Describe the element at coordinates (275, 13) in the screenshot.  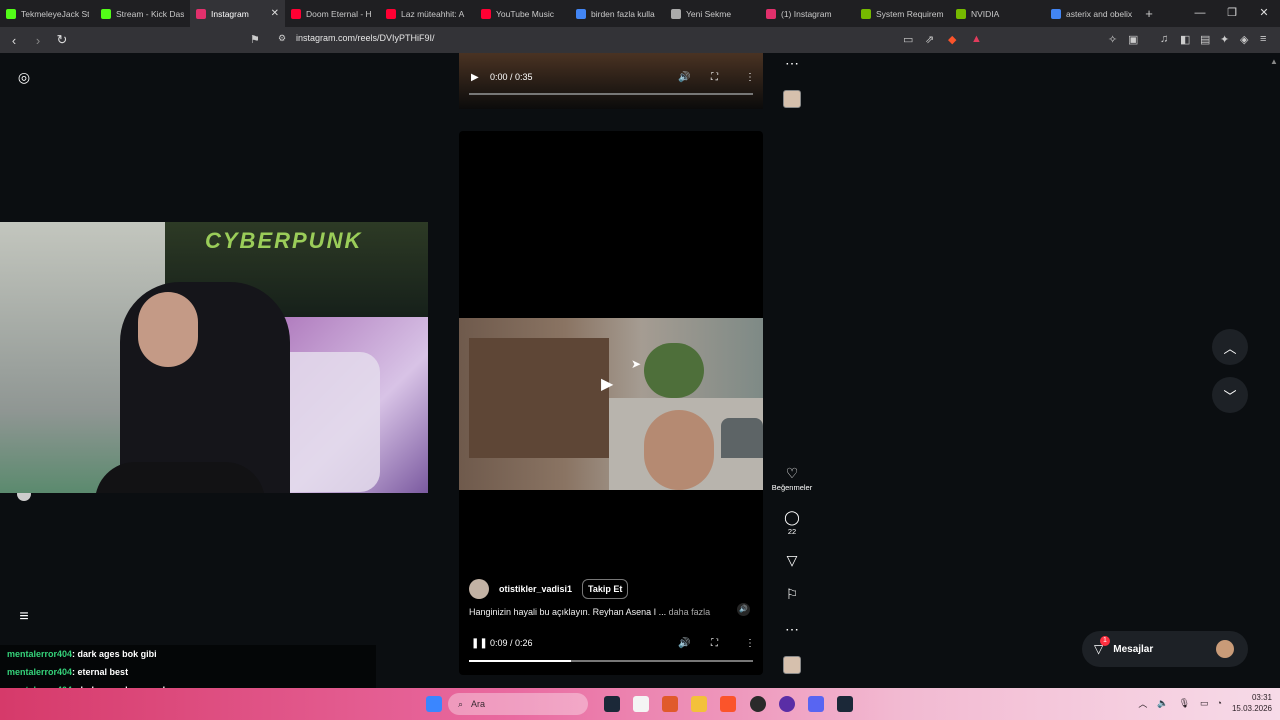
I see `close-tab-icon: ✕` at that location.